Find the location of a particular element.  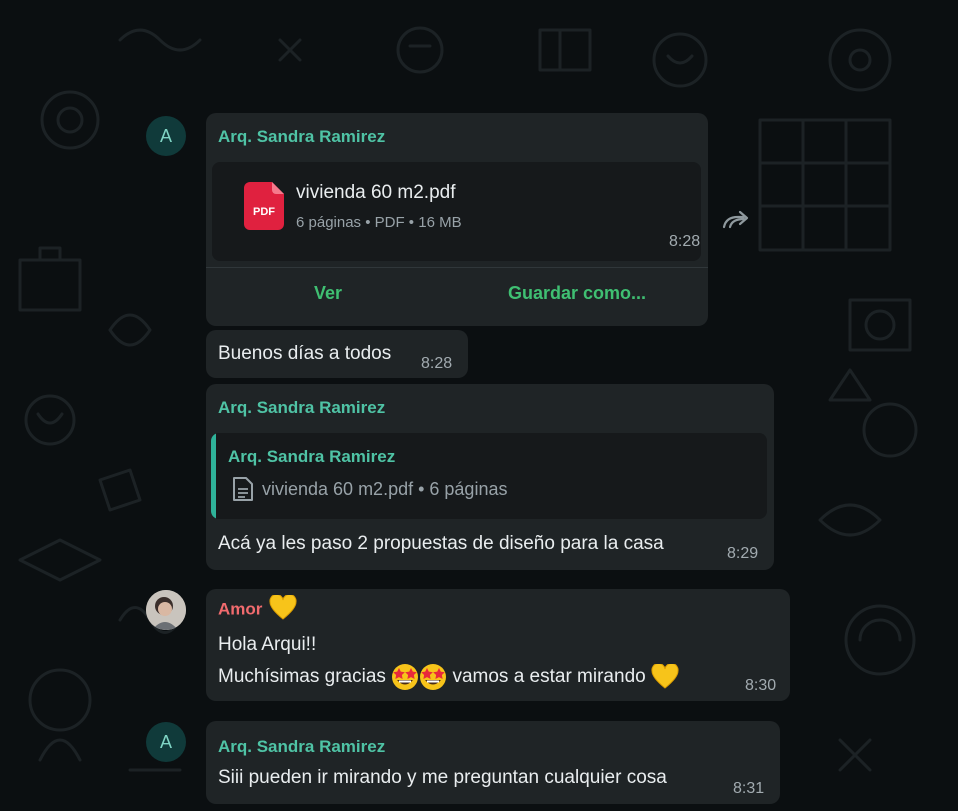

message-time: 8:29 is located at coordinates (743, 553).